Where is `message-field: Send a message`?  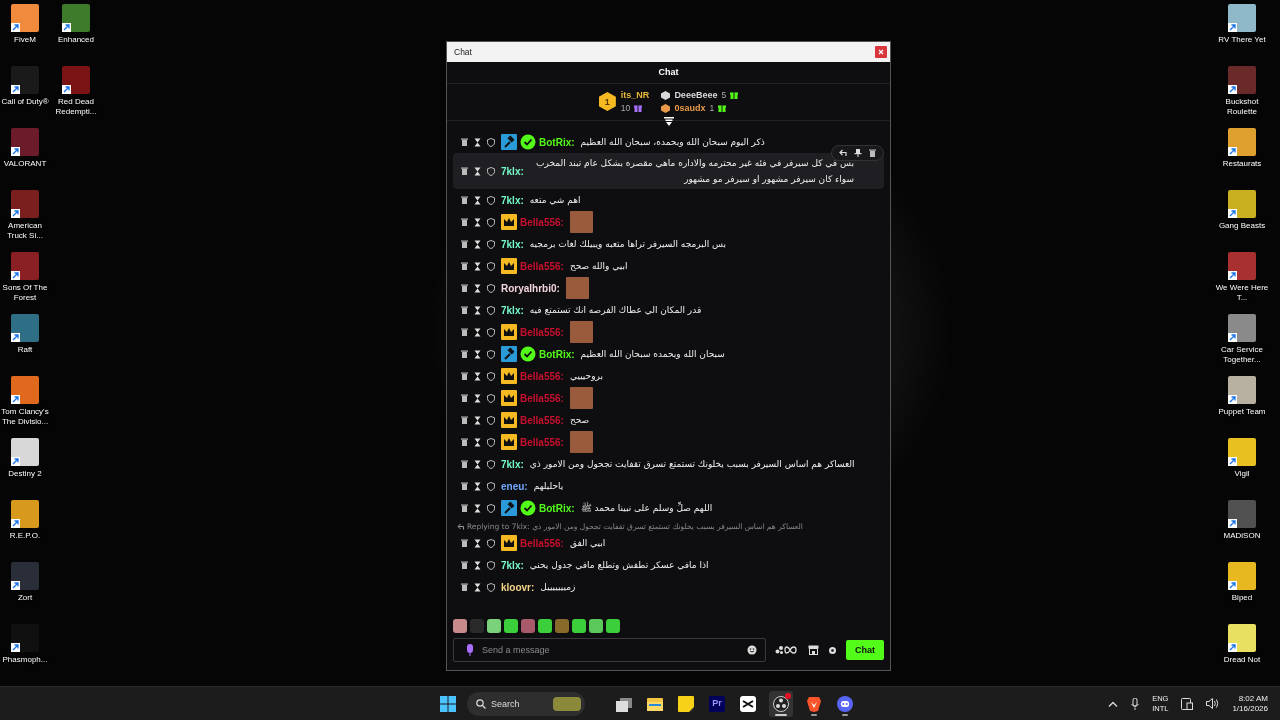
message-field: Send a message is located at coordinates (609, 650).